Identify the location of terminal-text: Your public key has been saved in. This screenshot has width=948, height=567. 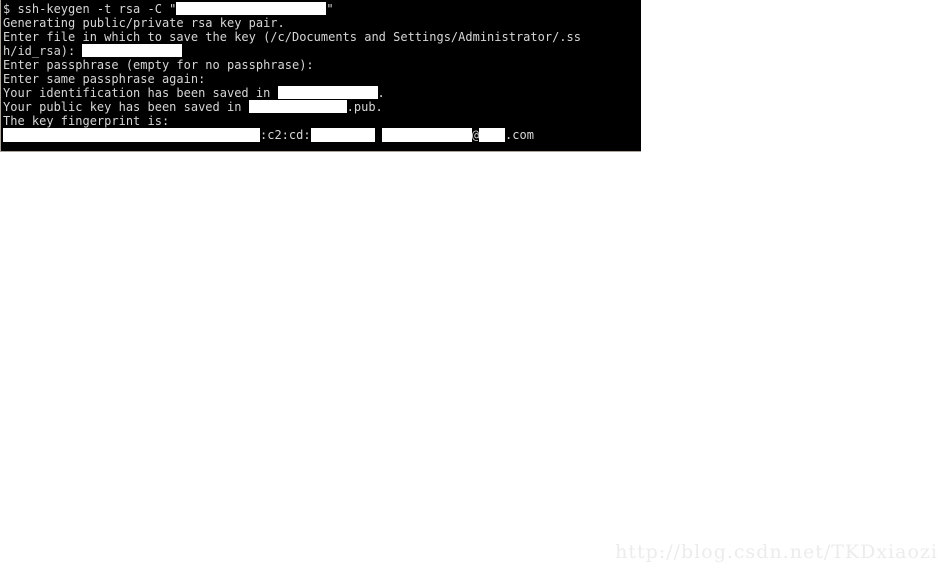
(126, 107).